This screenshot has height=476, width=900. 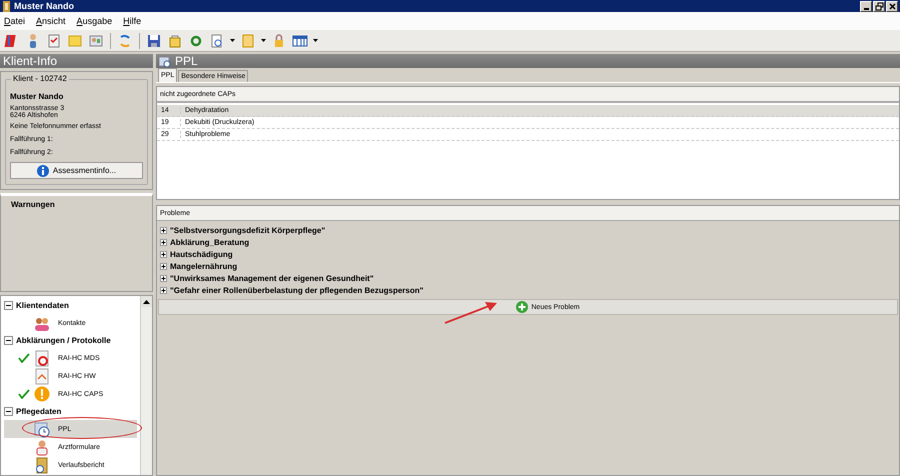 I want to click on group-heading: Klientendaten, so click(x=42, y=305).